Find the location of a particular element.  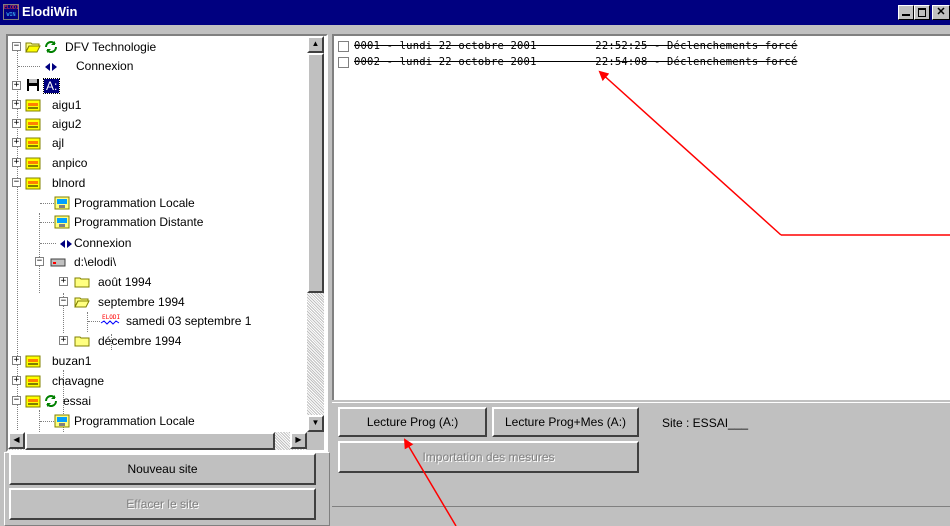

maximize-icon is located at coordinates (922, 12).